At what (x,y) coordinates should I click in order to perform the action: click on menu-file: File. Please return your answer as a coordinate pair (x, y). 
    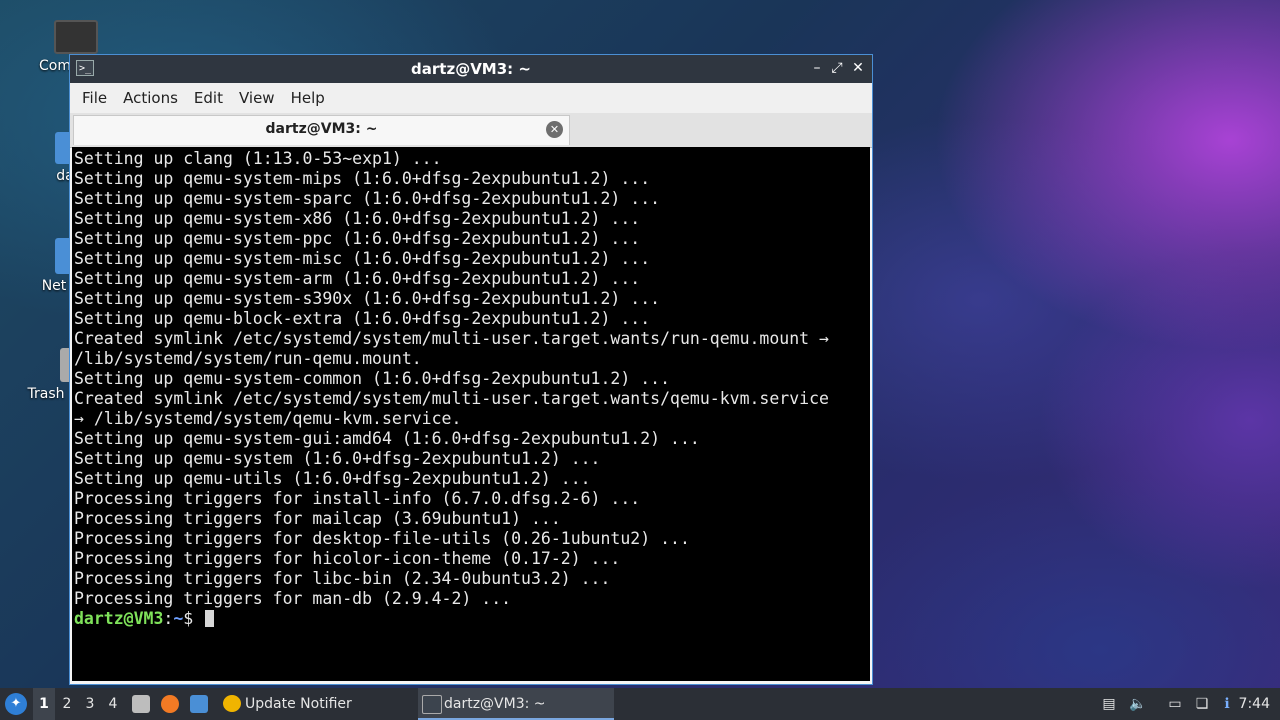
    Looking at the image, I should click on (94, 98).